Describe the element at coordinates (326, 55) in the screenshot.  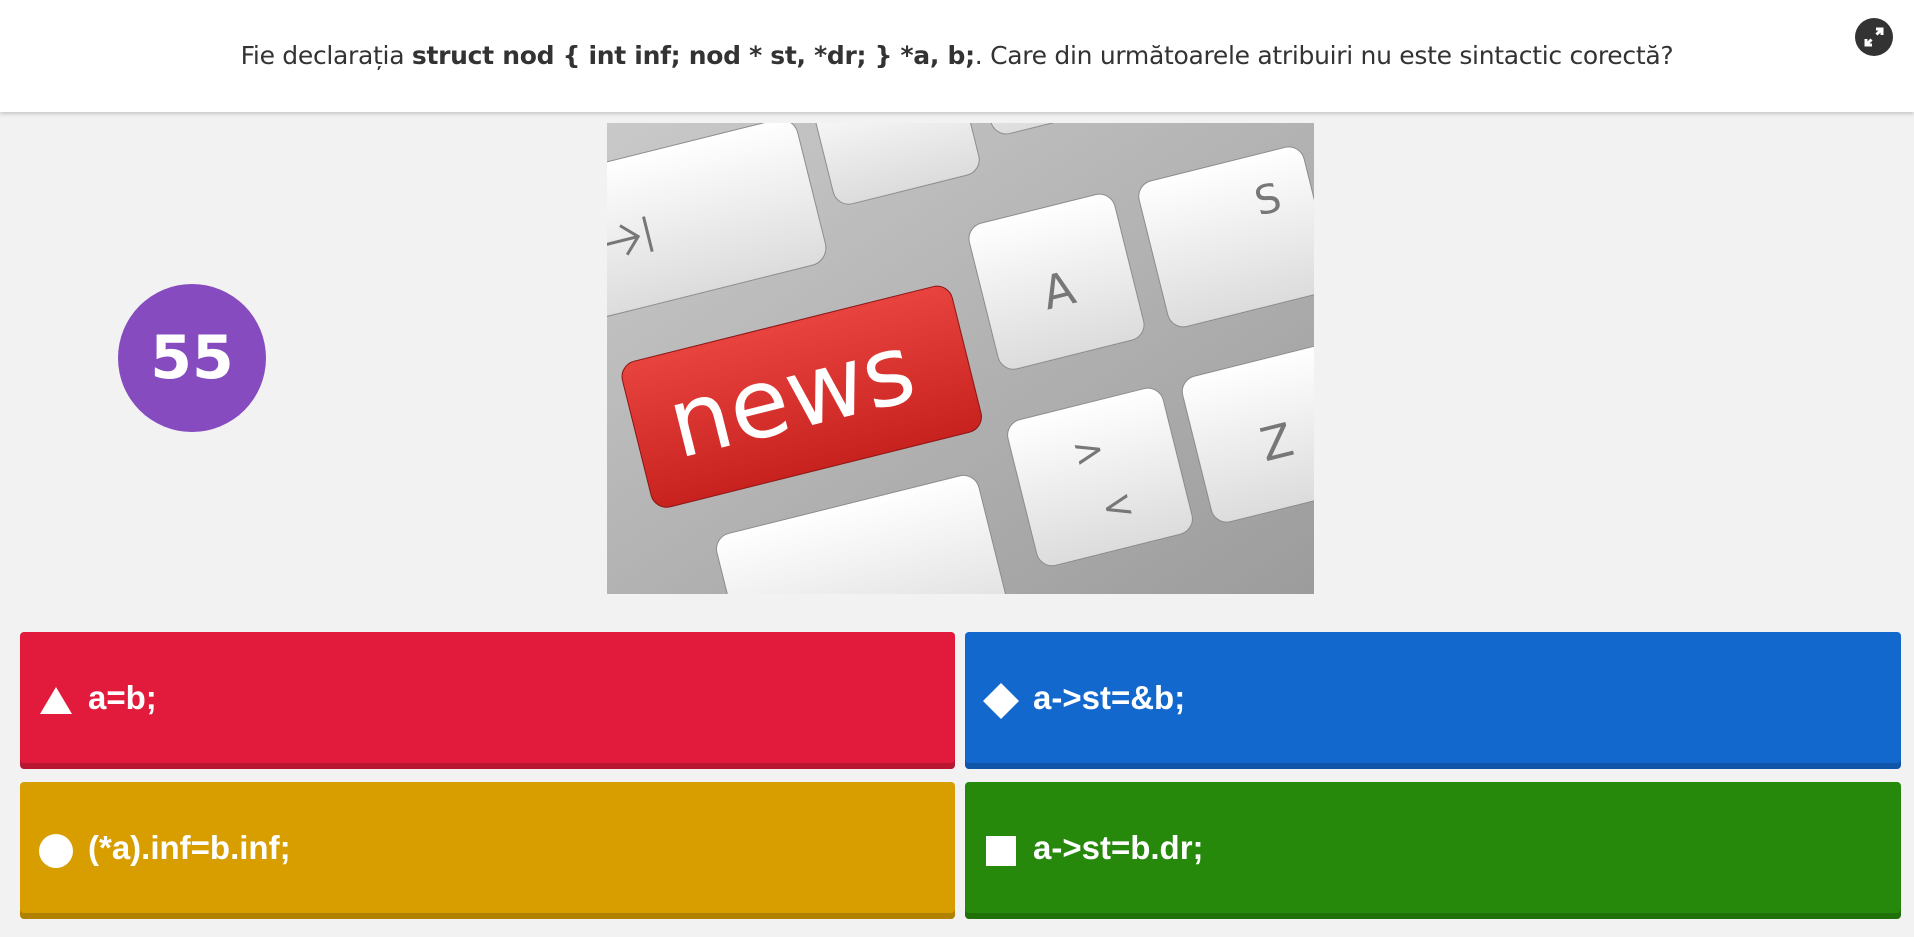
I see `question-prefix: Fie declarația` at that location.